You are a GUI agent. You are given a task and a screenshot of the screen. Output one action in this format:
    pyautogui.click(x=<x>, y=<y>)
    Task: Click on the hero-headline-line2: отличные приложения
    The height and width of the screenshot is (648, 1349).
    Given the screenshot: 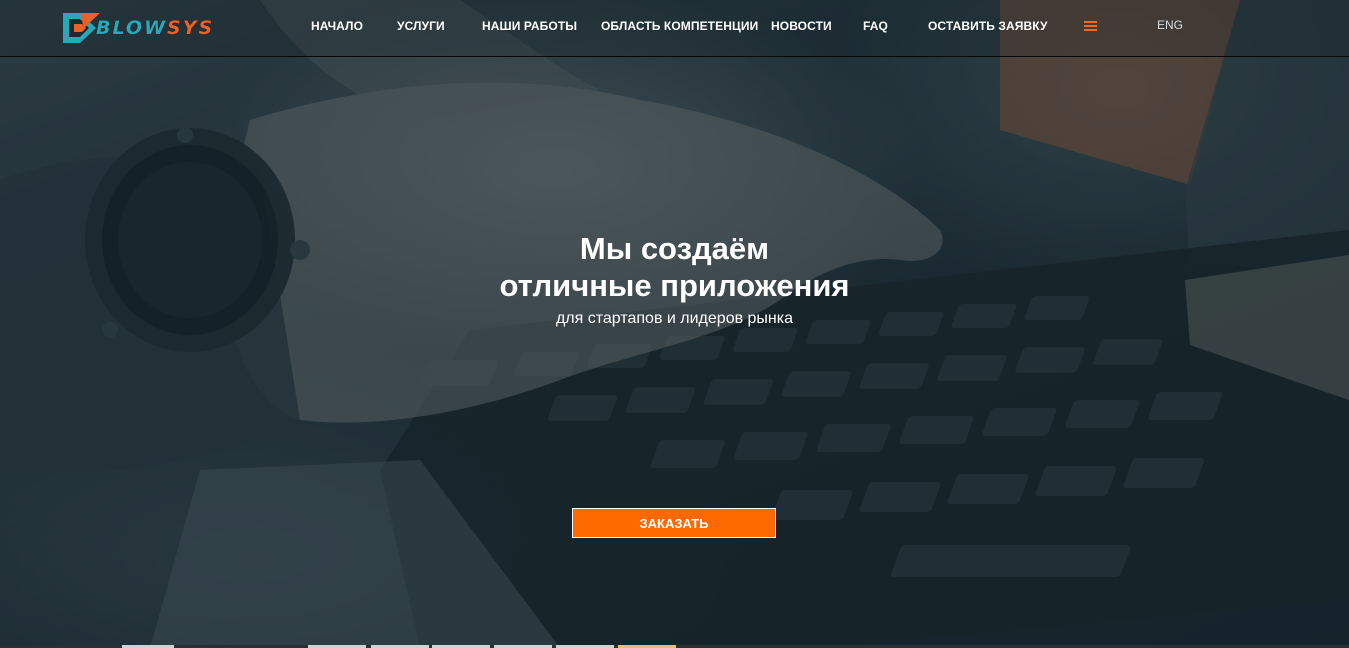 What is the action you would take?
    pyautogui.click(x=674, y=285)
    